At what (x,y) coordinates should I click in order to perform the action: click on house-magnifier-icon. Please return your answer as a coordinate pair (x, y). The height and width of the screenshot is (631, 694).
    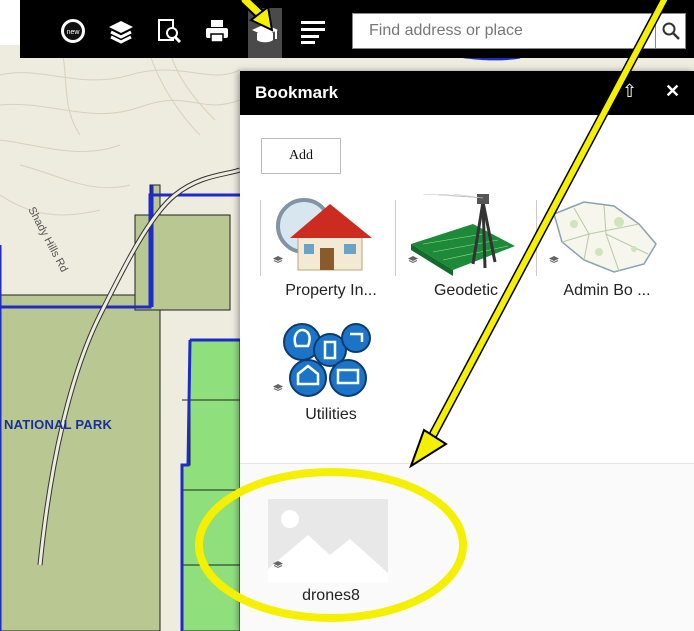
    Looking at the image, I should click on (324, 234).